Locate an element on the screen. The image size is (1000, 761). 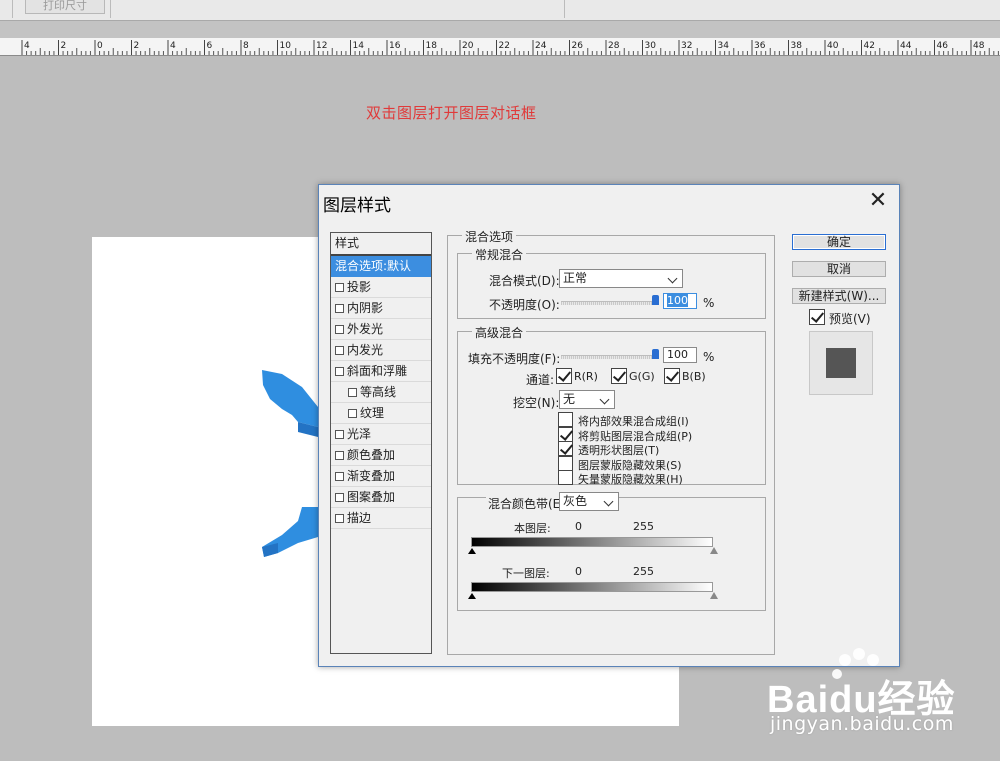
options-toolbar: 打印尺寸 is located at coordinates (500, 10).